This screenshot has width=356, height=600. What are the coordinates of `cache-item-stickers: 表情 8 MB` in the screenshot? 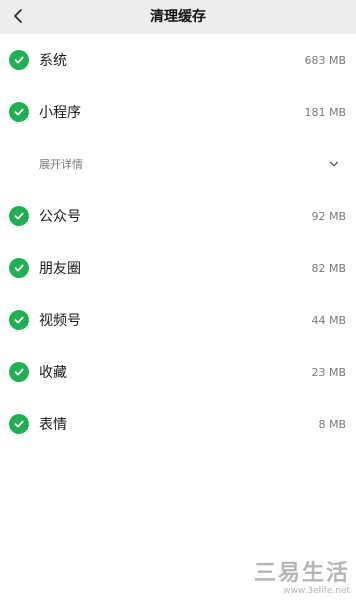 It's located at (178, 424).